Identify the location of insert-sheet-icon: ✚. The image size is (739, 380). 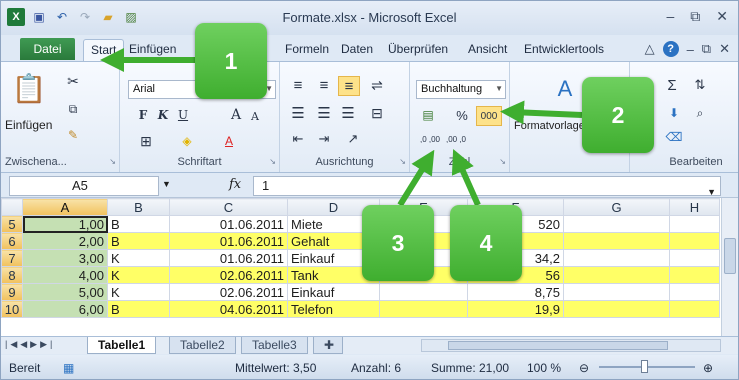
(328, 345).